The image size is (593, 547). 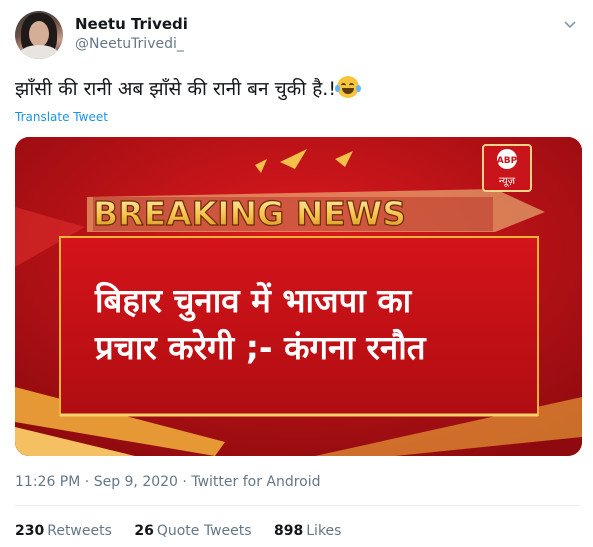 What do you see at coordinates (507, 181) in the screenshot?
I see `channel-logo-sub: न्यूज़` at bounding box center [507, 181].